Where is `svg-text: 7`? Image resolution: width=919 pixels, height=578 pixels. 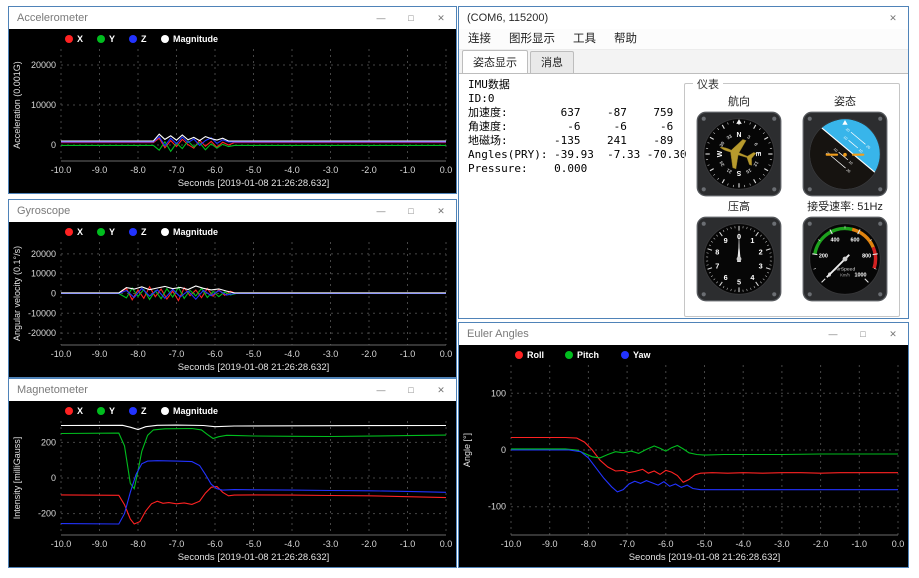 svg-text: 7 is located at coordinates (717, 266).